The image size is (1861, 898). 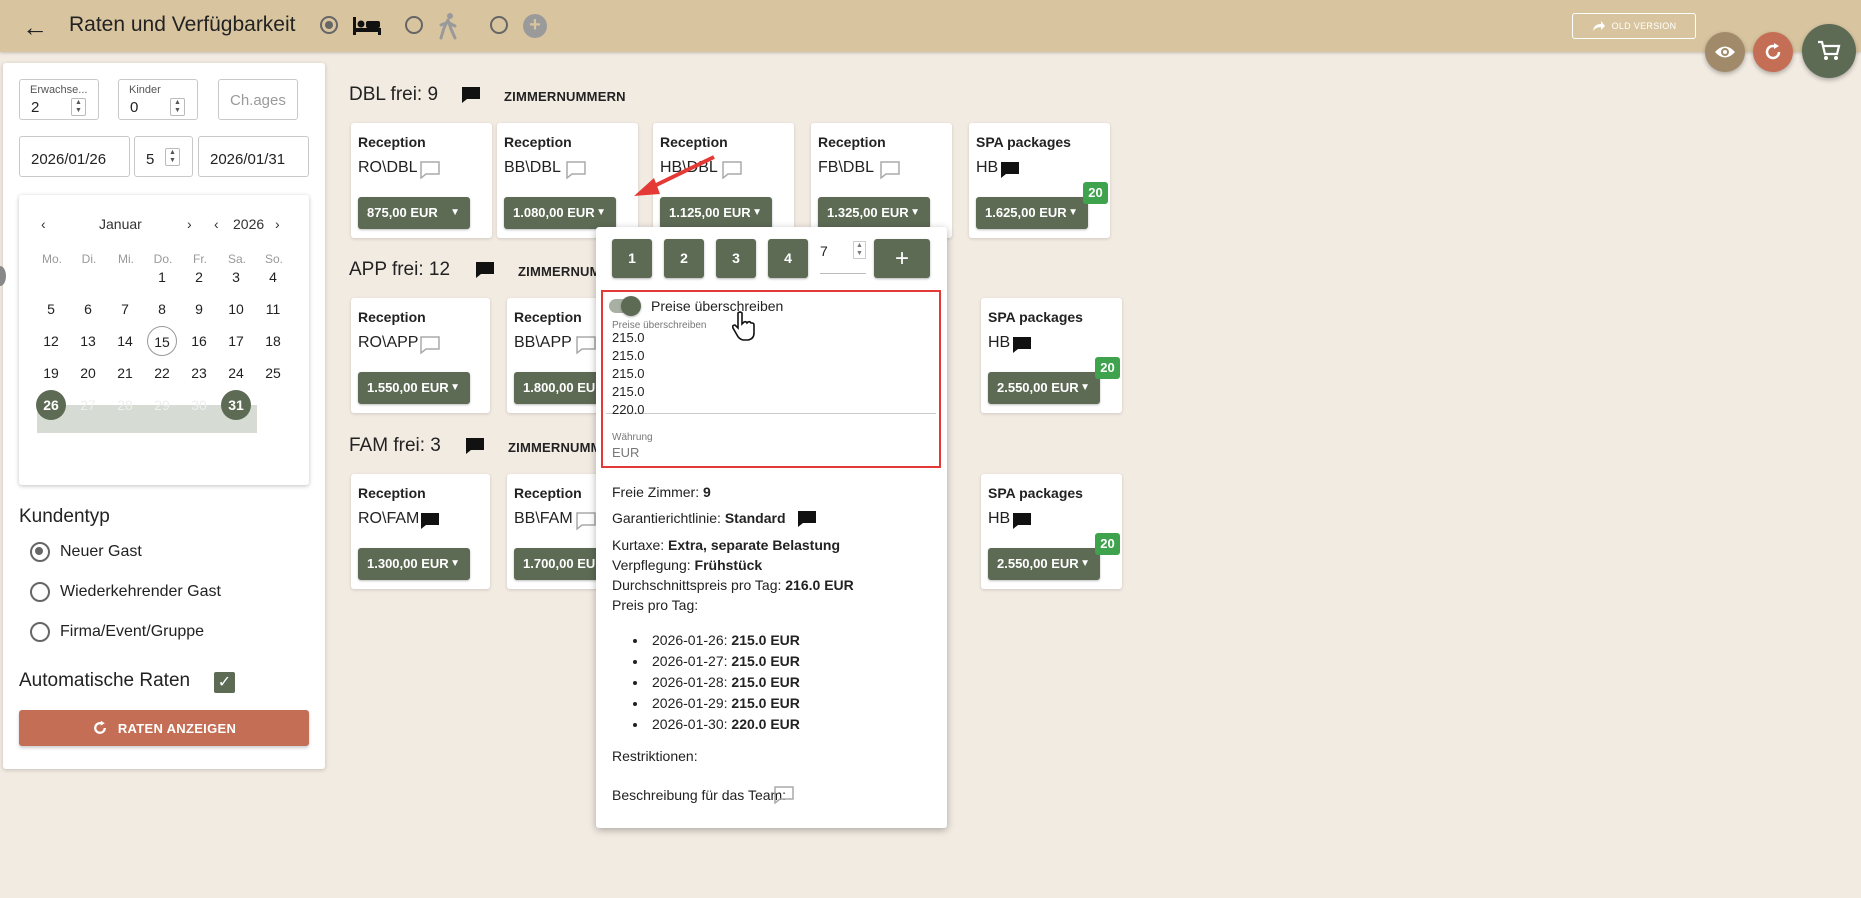 I want to click on calendar-day: 29, so click(x=162, y=405).